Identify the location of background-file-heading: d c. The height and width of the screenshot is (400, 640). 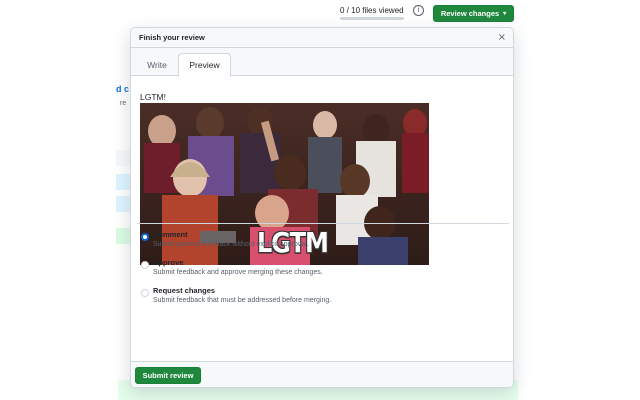
(123, 89).